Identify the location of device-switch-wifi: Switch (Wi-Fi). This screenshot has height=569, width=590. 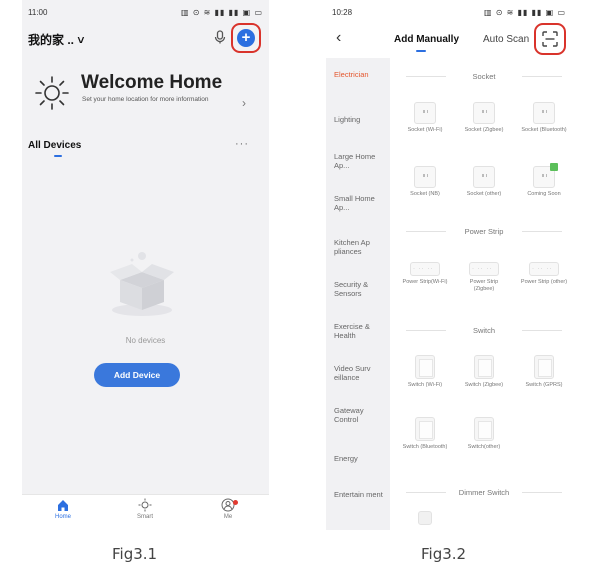
(425, 372).